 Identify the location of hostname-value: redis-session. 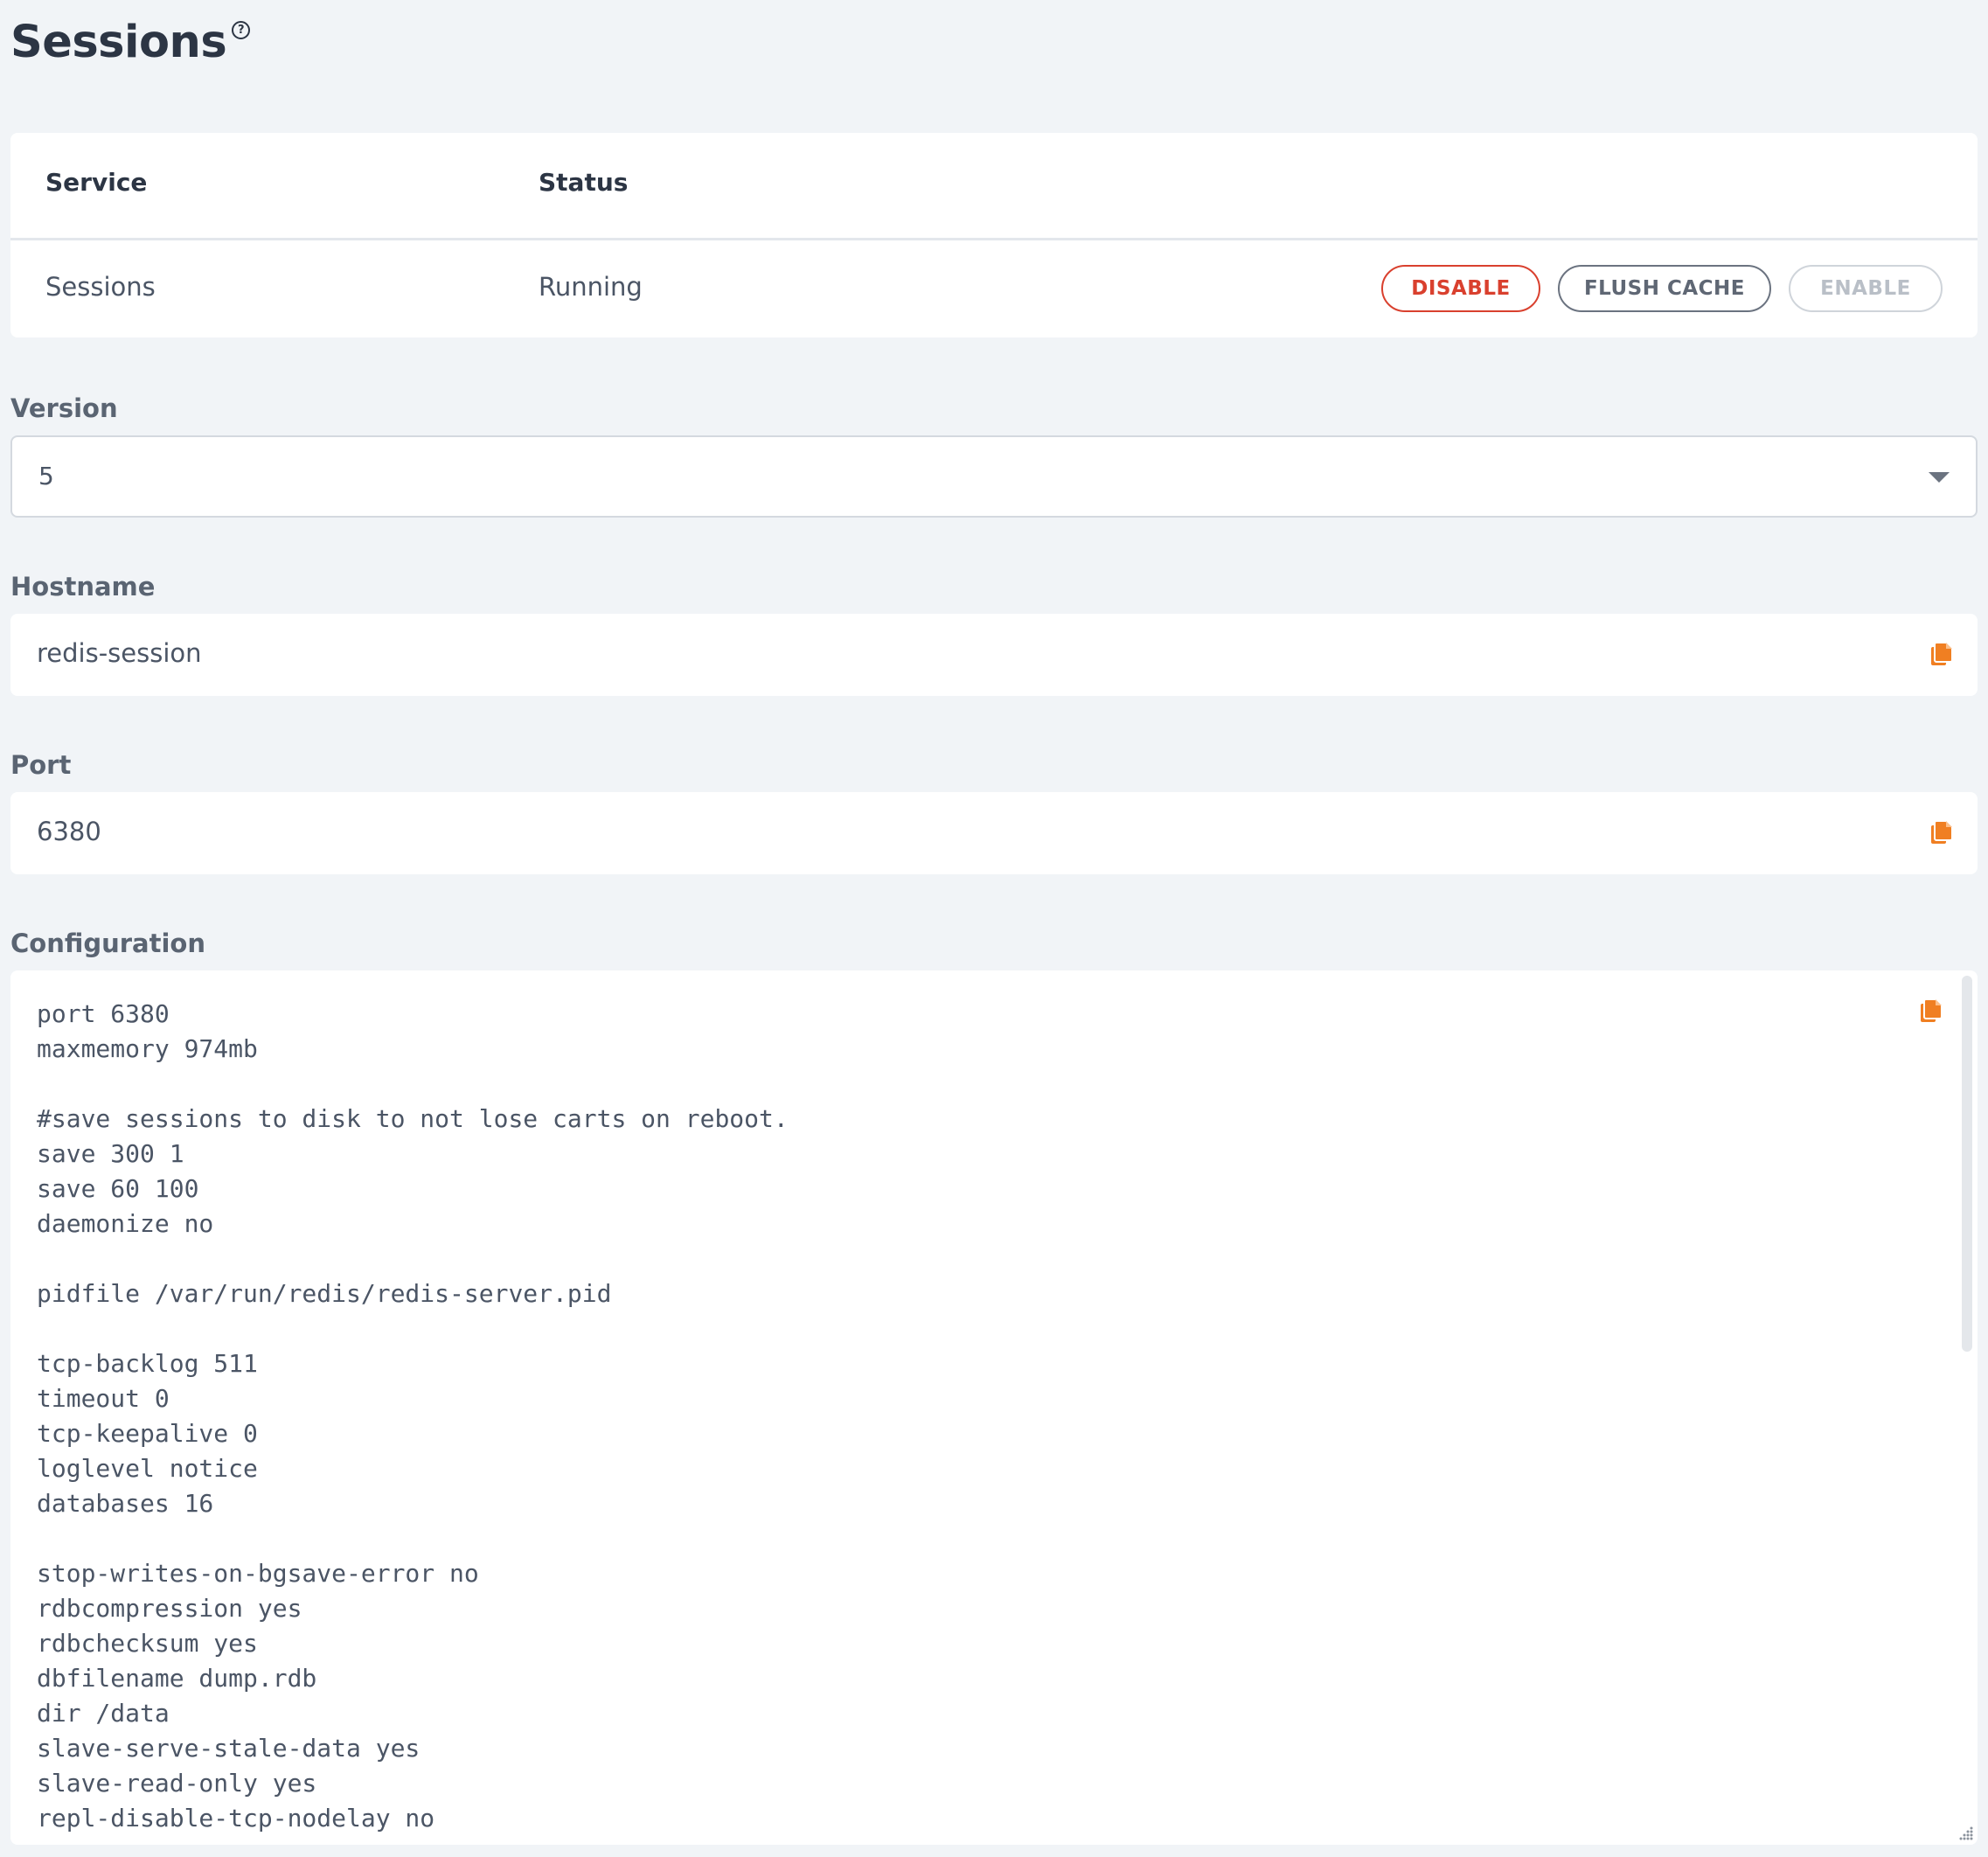
(119, 653).